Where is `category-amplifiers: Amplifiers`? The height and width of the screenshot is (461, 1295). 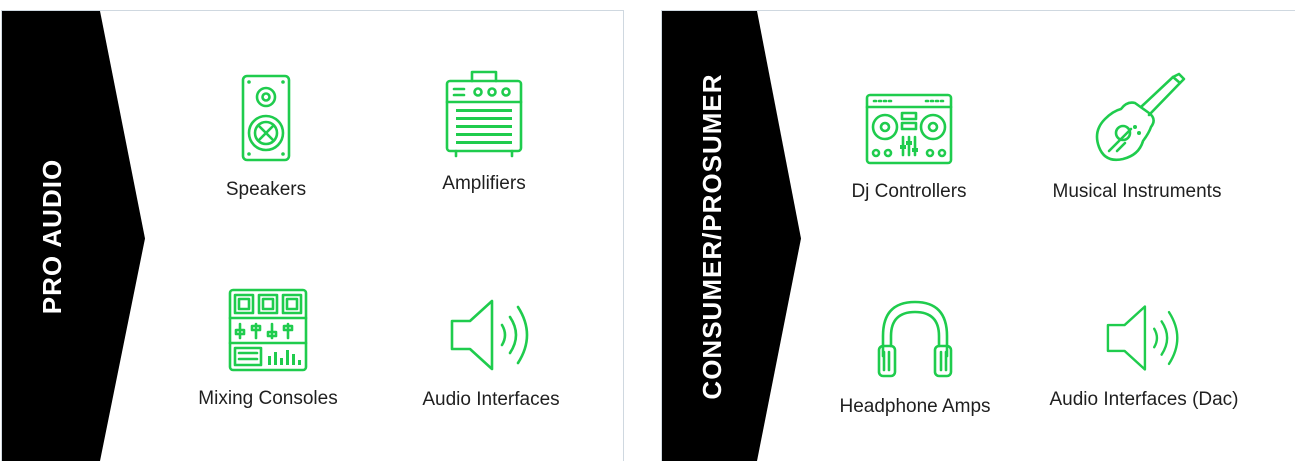
category-amplifiers: Amplifiers is located at coordinates (484, 131).